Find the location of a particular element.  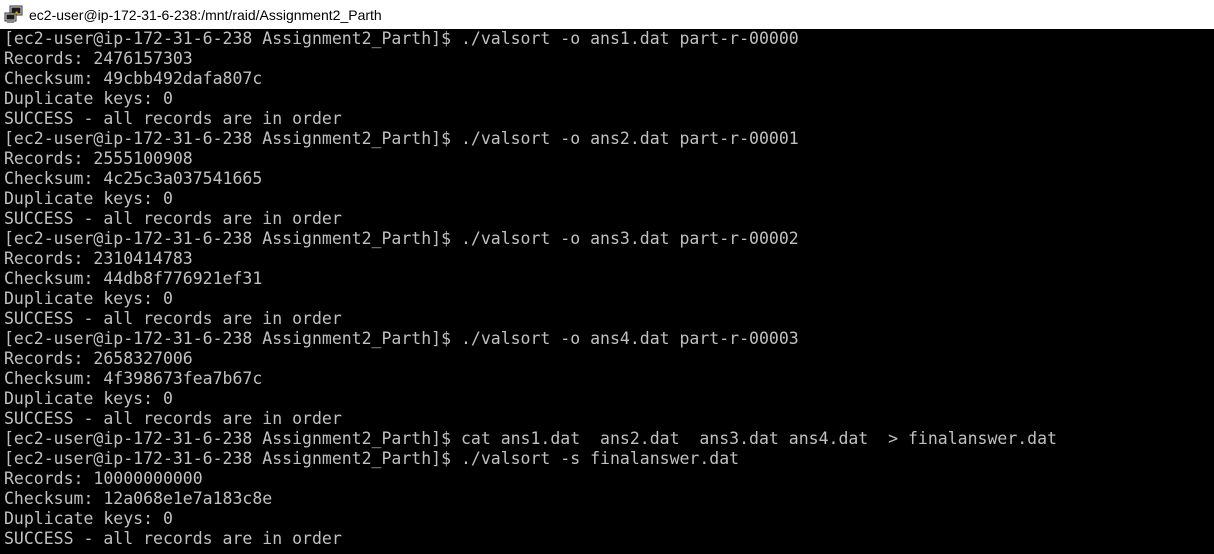

terminal-line: Checksum: 12a068e1e7a183c8e is located at coordinates (138, 498).